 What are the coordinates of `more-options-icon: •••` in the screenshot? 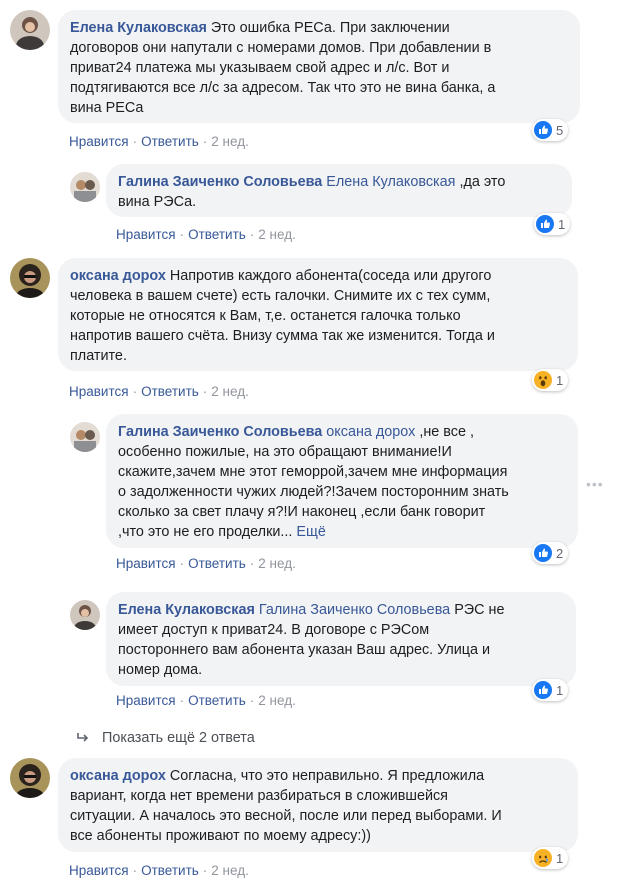 It's located at (595, 484).